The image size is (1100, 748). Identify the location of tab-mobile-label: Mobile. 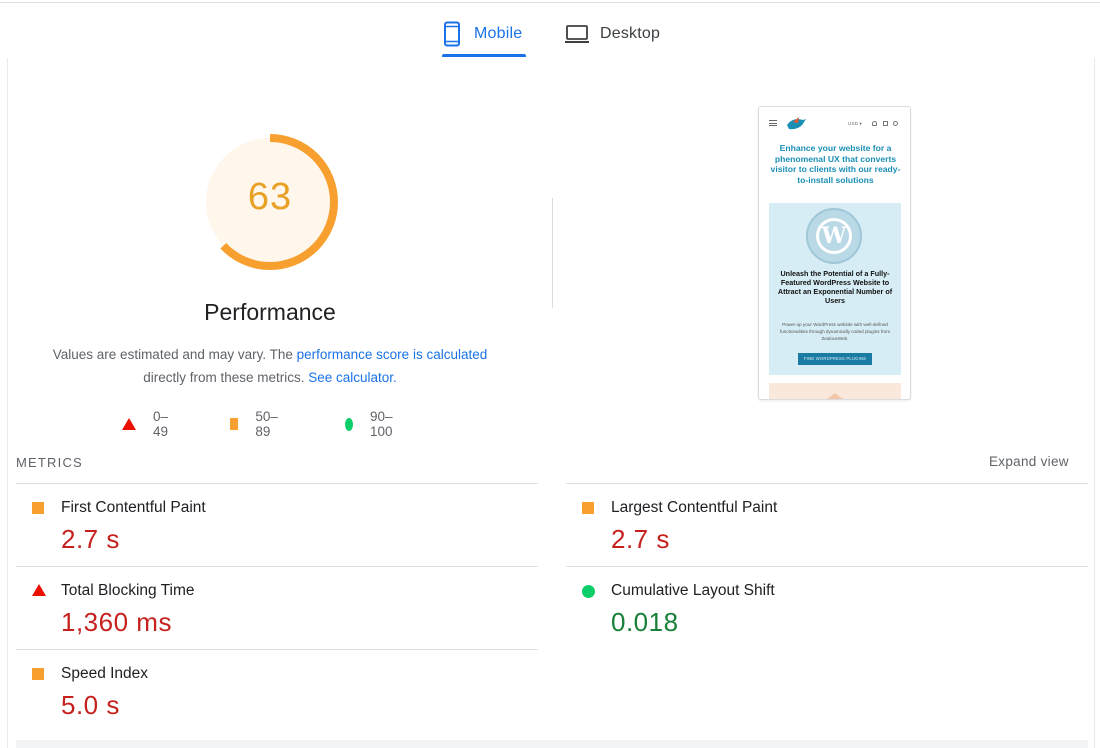
(498, 33).